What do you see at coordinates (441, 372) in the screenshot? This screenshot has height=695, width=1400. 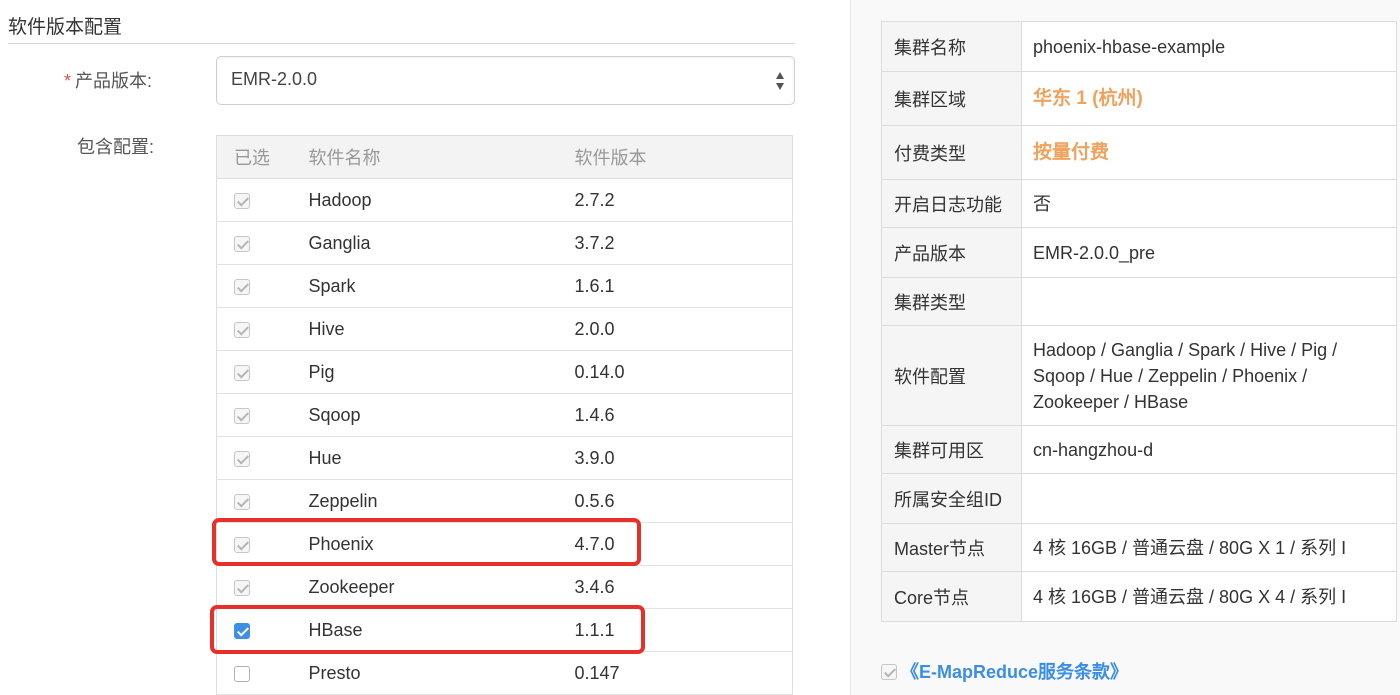 I see `software-name: Pig` at bounding box center [441, 372].